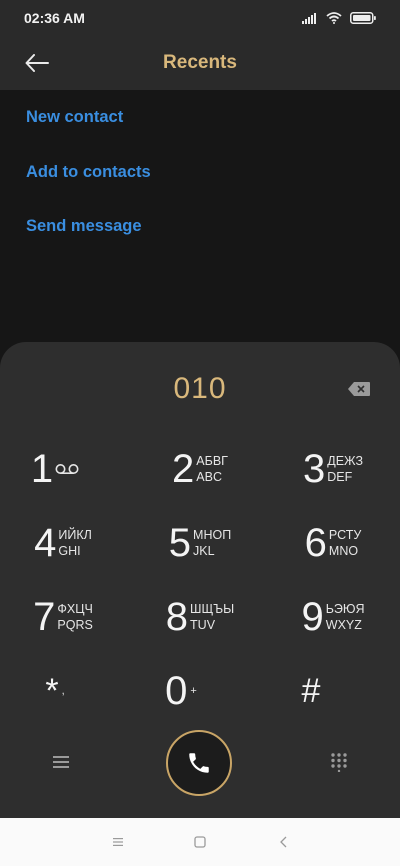 The width and height of the screenshot is (400, 866). I want to click on nav-menu-button, so click(118, 842).